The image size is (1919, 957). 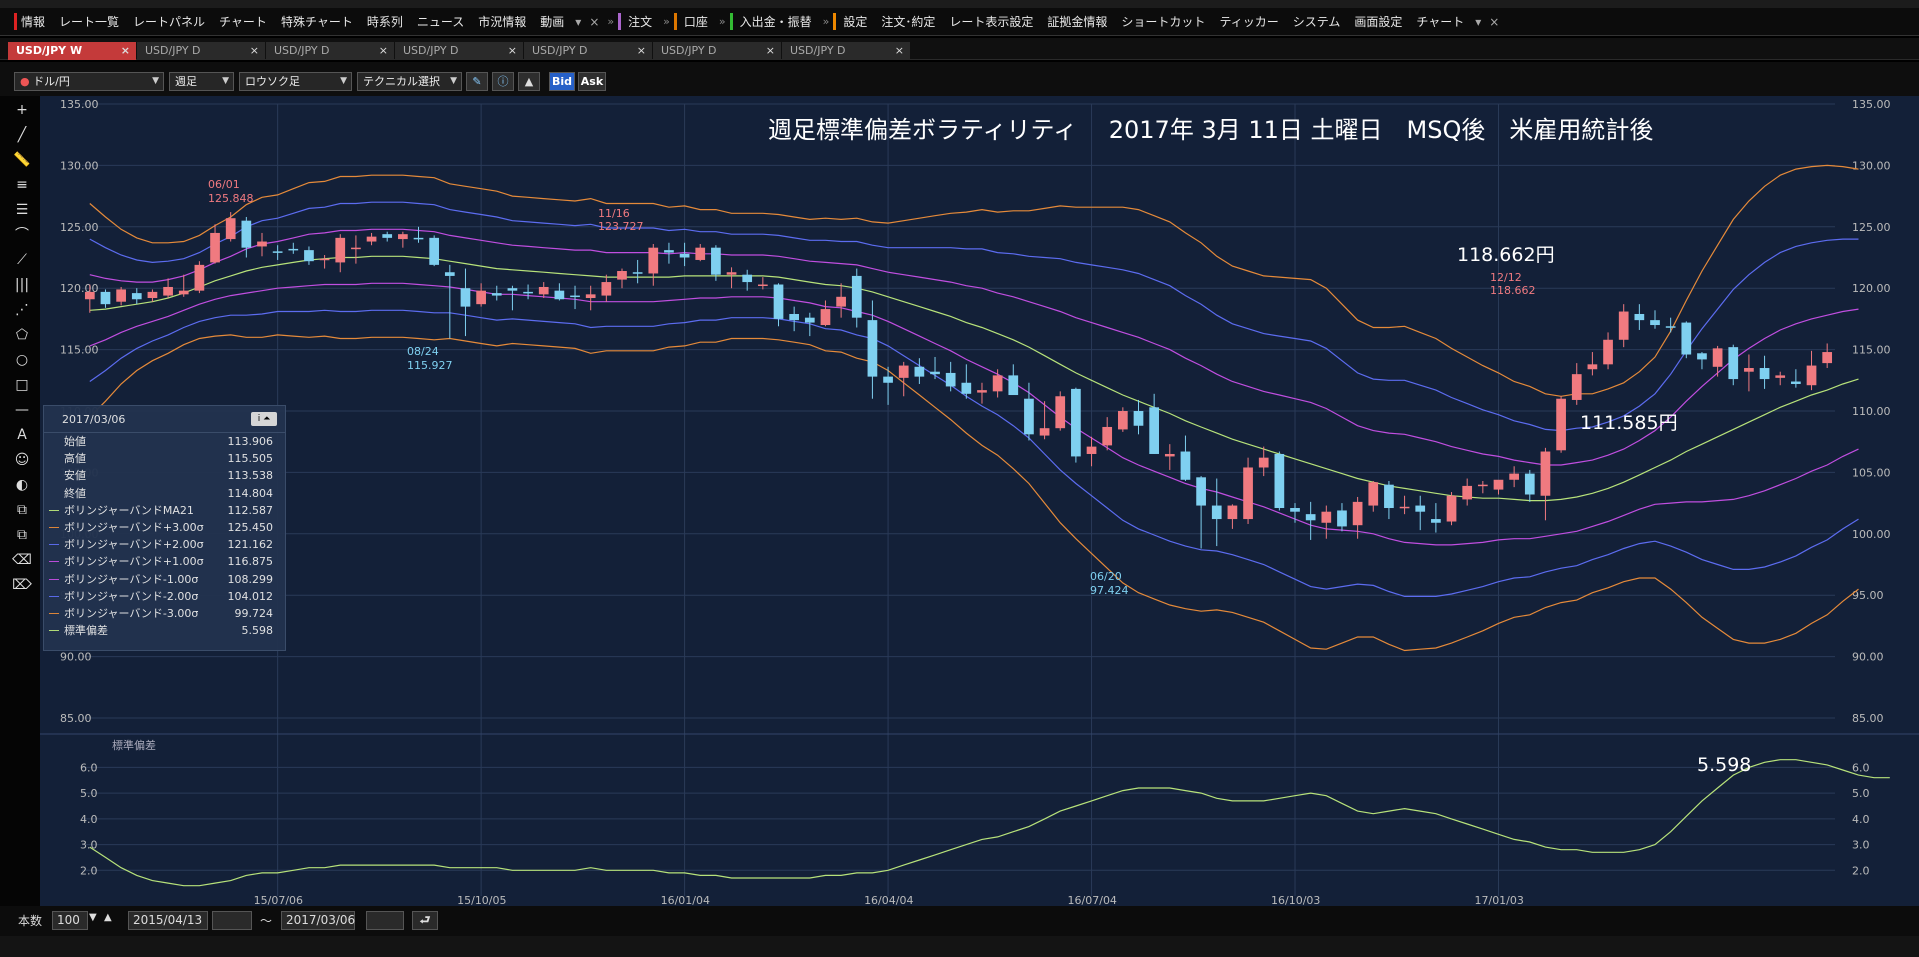 I want to click on fibonacci-icon: ☰, so click(x=22, y=210).